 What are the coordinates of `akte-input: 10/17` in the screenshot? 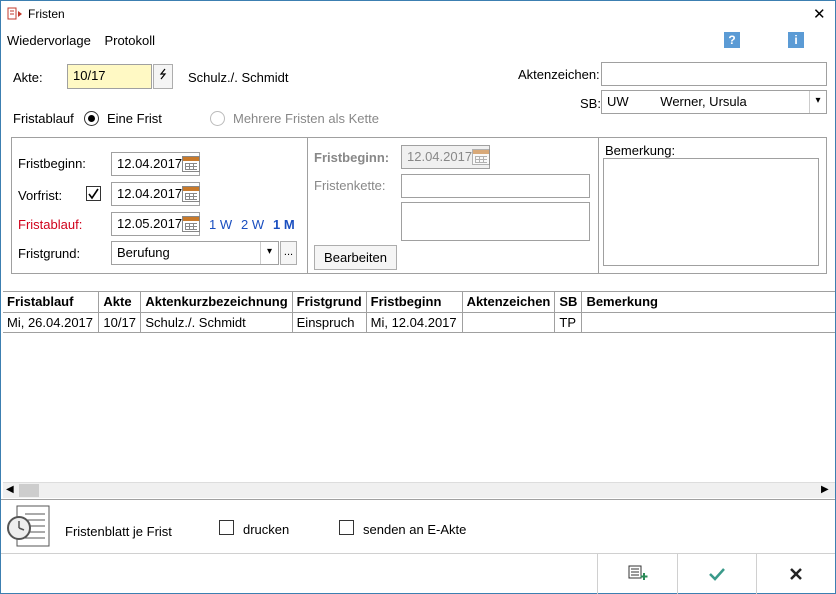 It's located at (109, 76).